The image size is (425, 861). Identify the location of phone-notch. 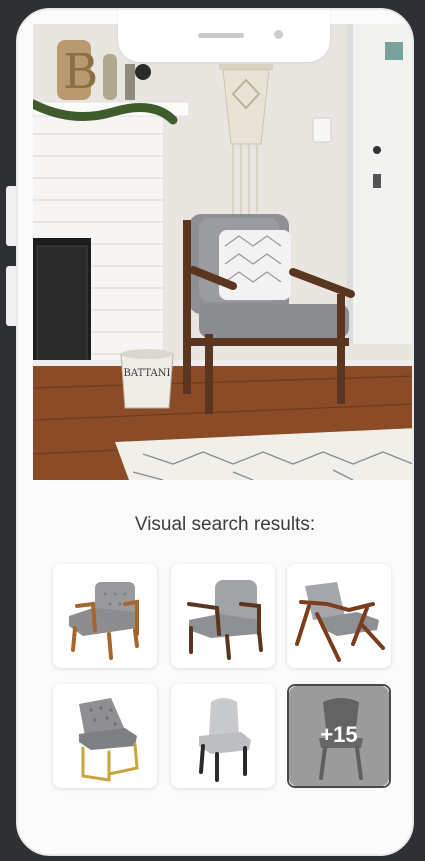
(224, 36).